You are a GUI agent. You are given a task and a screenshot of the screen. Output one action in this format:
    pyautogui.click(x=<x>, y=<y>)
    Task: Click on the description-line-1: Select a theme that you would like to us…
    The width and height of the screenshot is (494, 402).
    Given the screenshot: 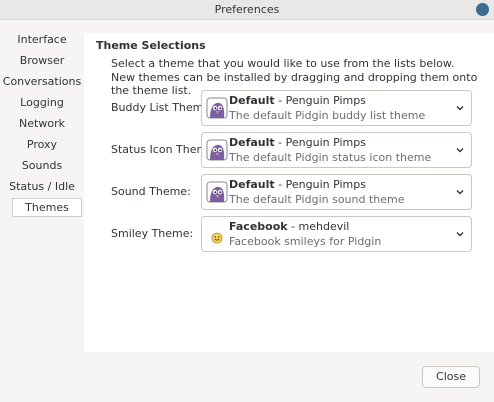 What is the action you would take?
    pyautogui.click(x=283, y=63)
    